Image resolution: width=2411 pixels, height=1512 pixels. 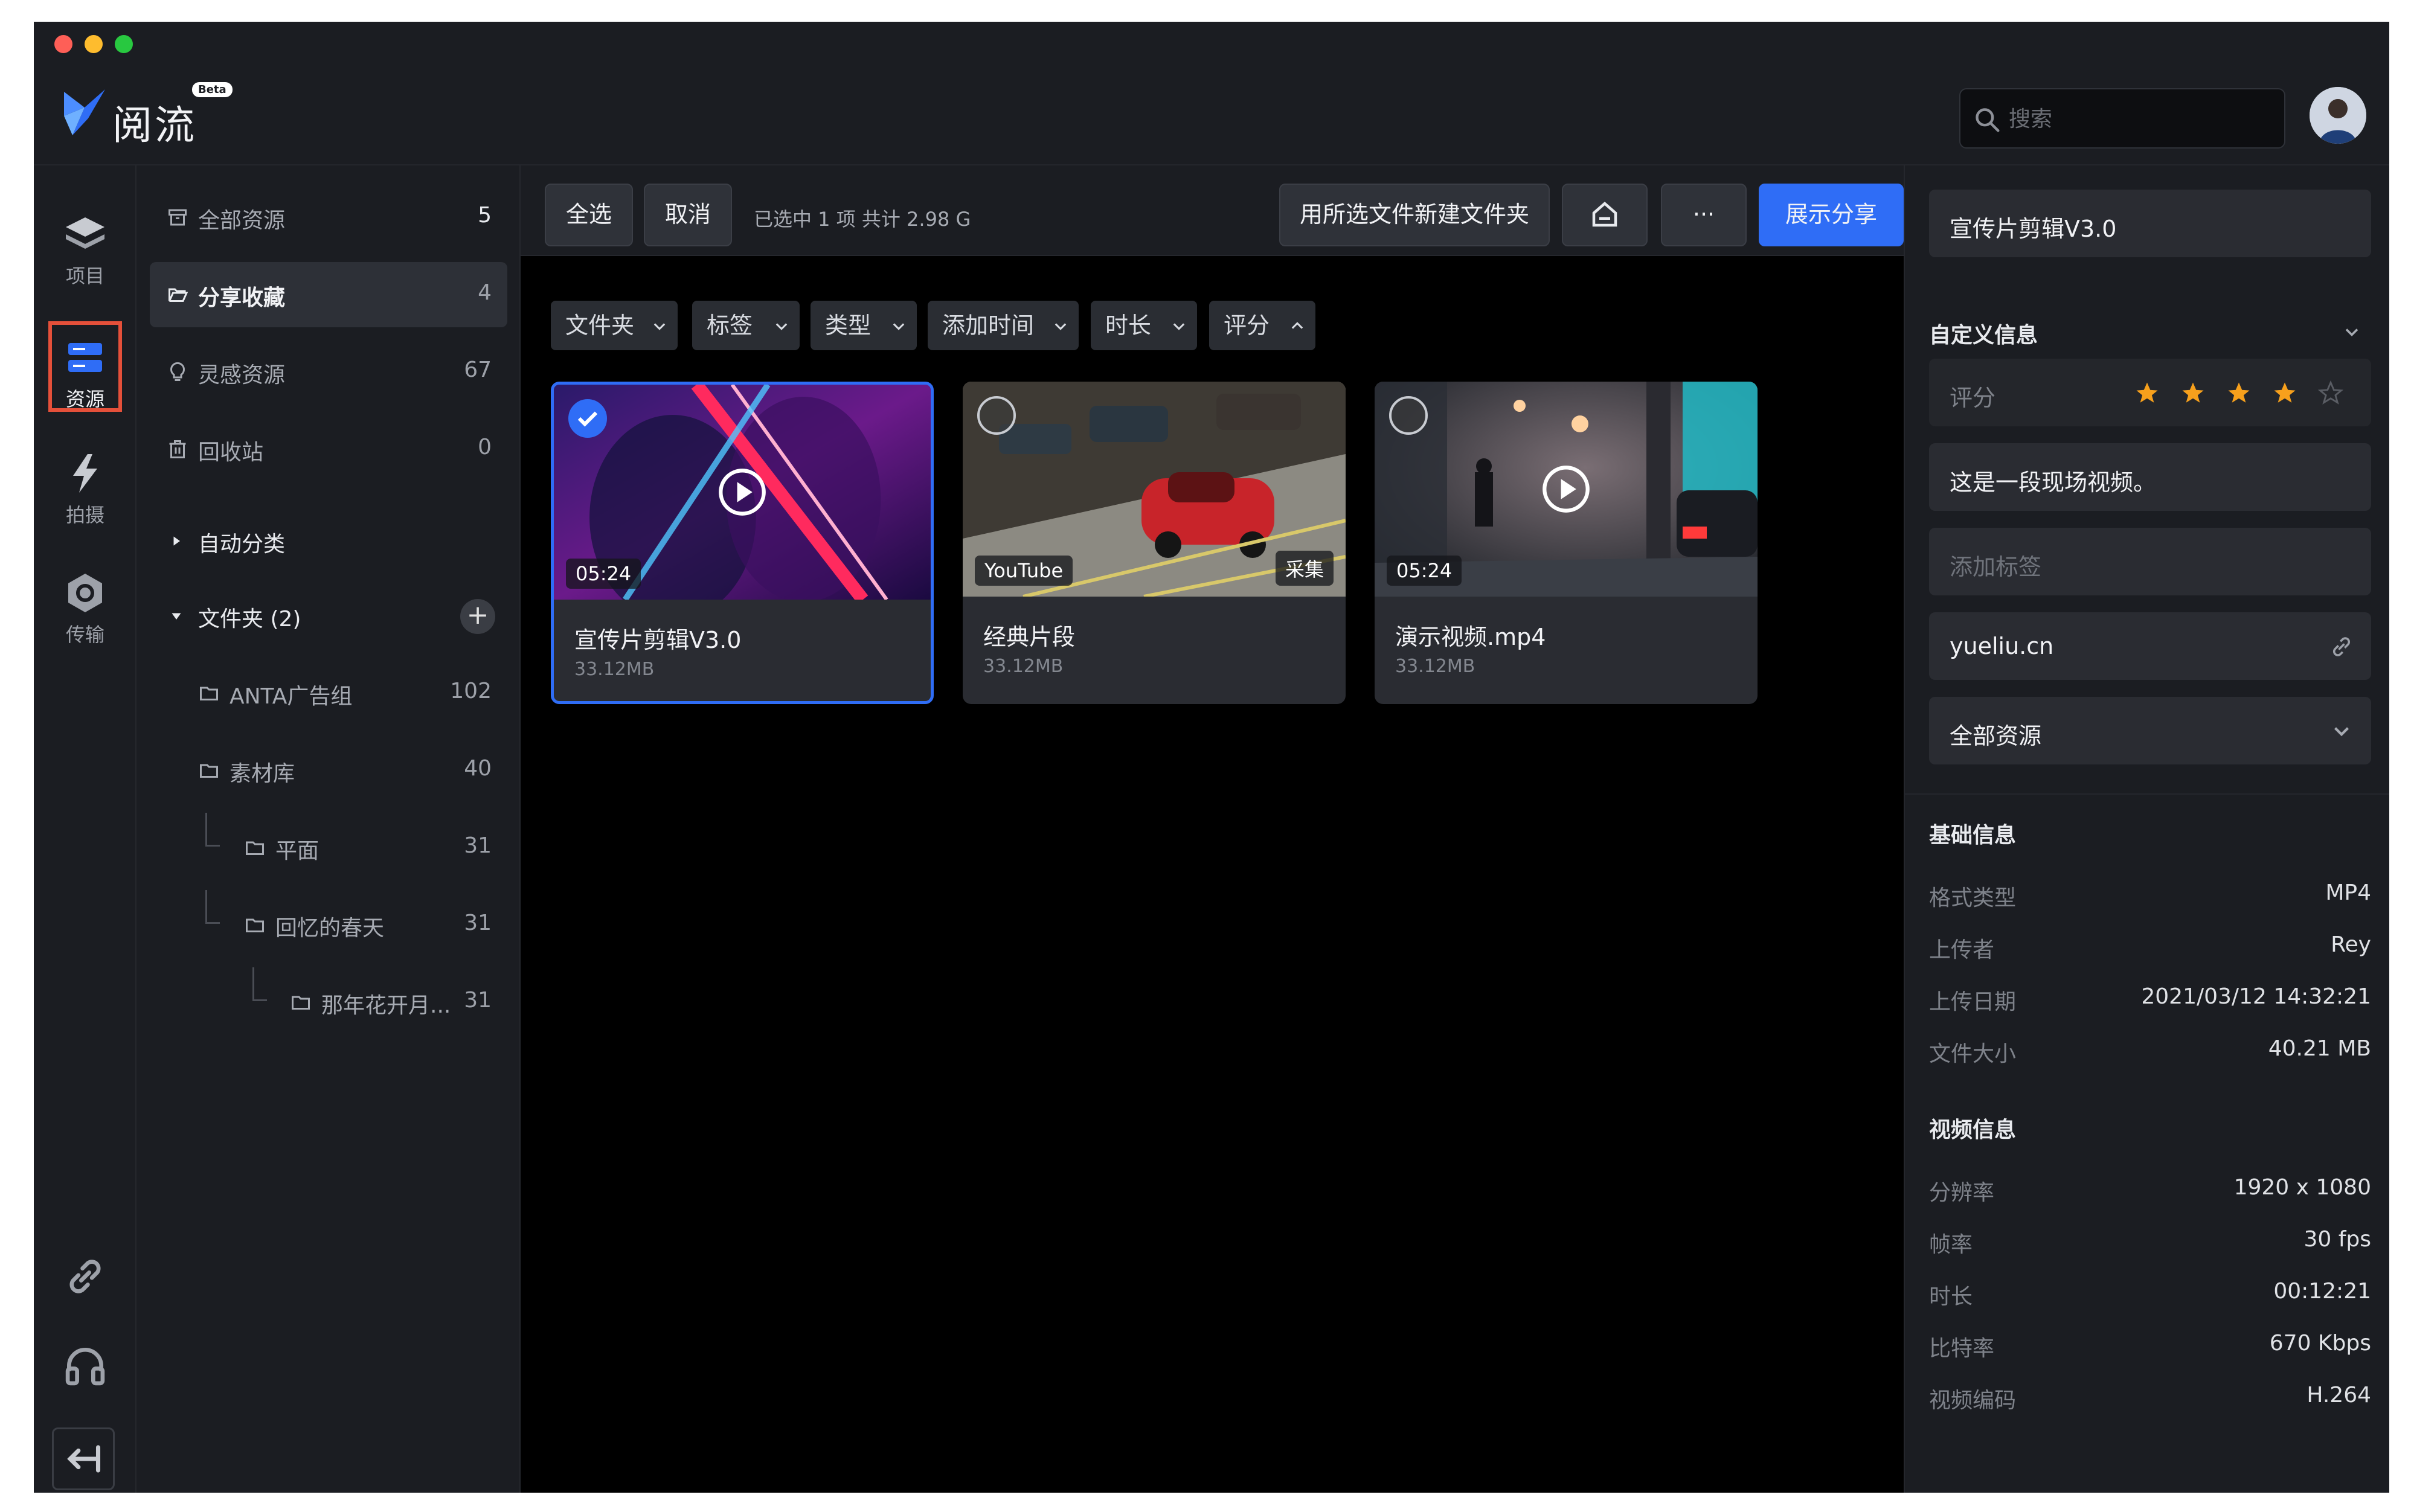 What do you see at coordinates (2002, 646) in the screenshot?
I see `link-value: yueliu.cn` at bounding box center [2002, 646].